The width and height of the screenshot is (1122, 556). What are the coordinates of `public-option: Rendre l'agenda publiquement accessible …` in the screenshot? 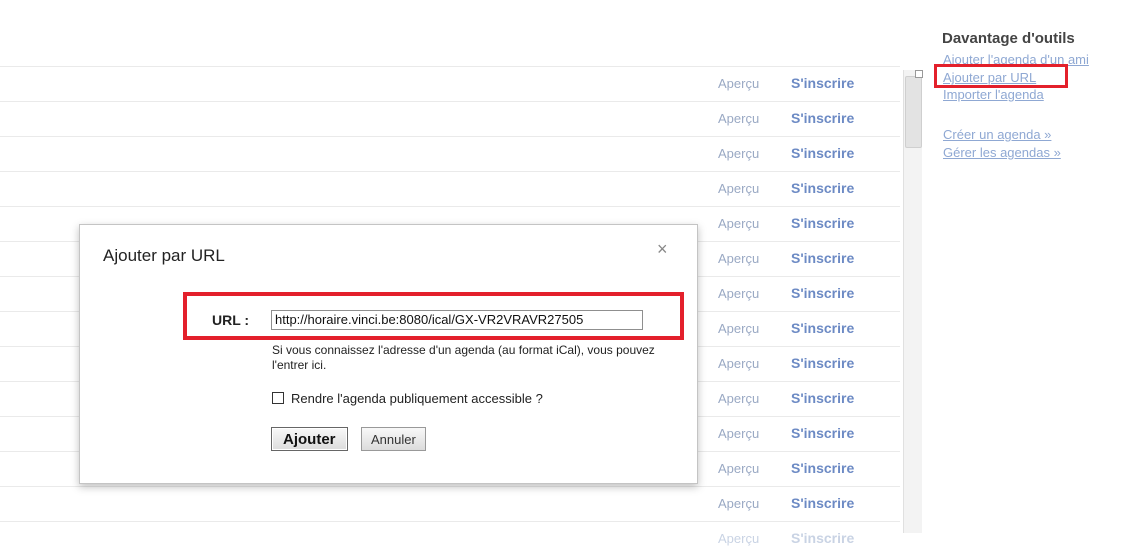 It's located at (407, 398).